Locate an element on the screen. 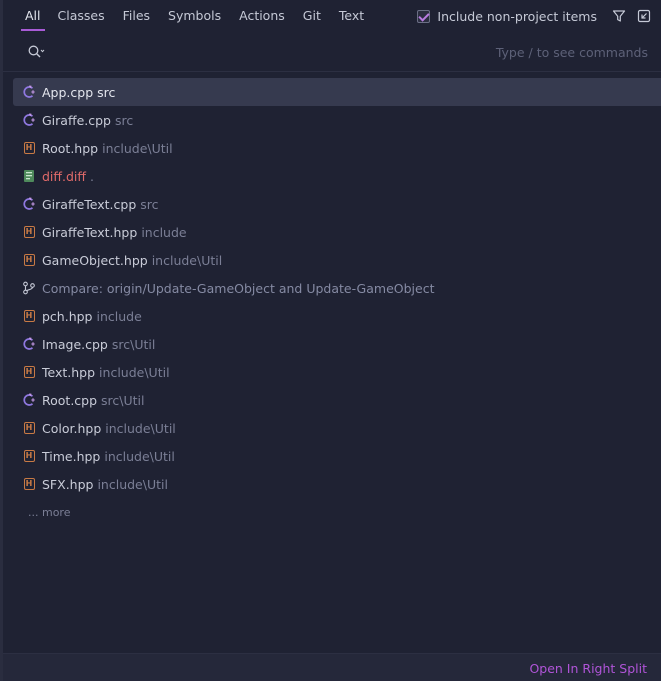  search-icon is located at coordinates (36, 52).